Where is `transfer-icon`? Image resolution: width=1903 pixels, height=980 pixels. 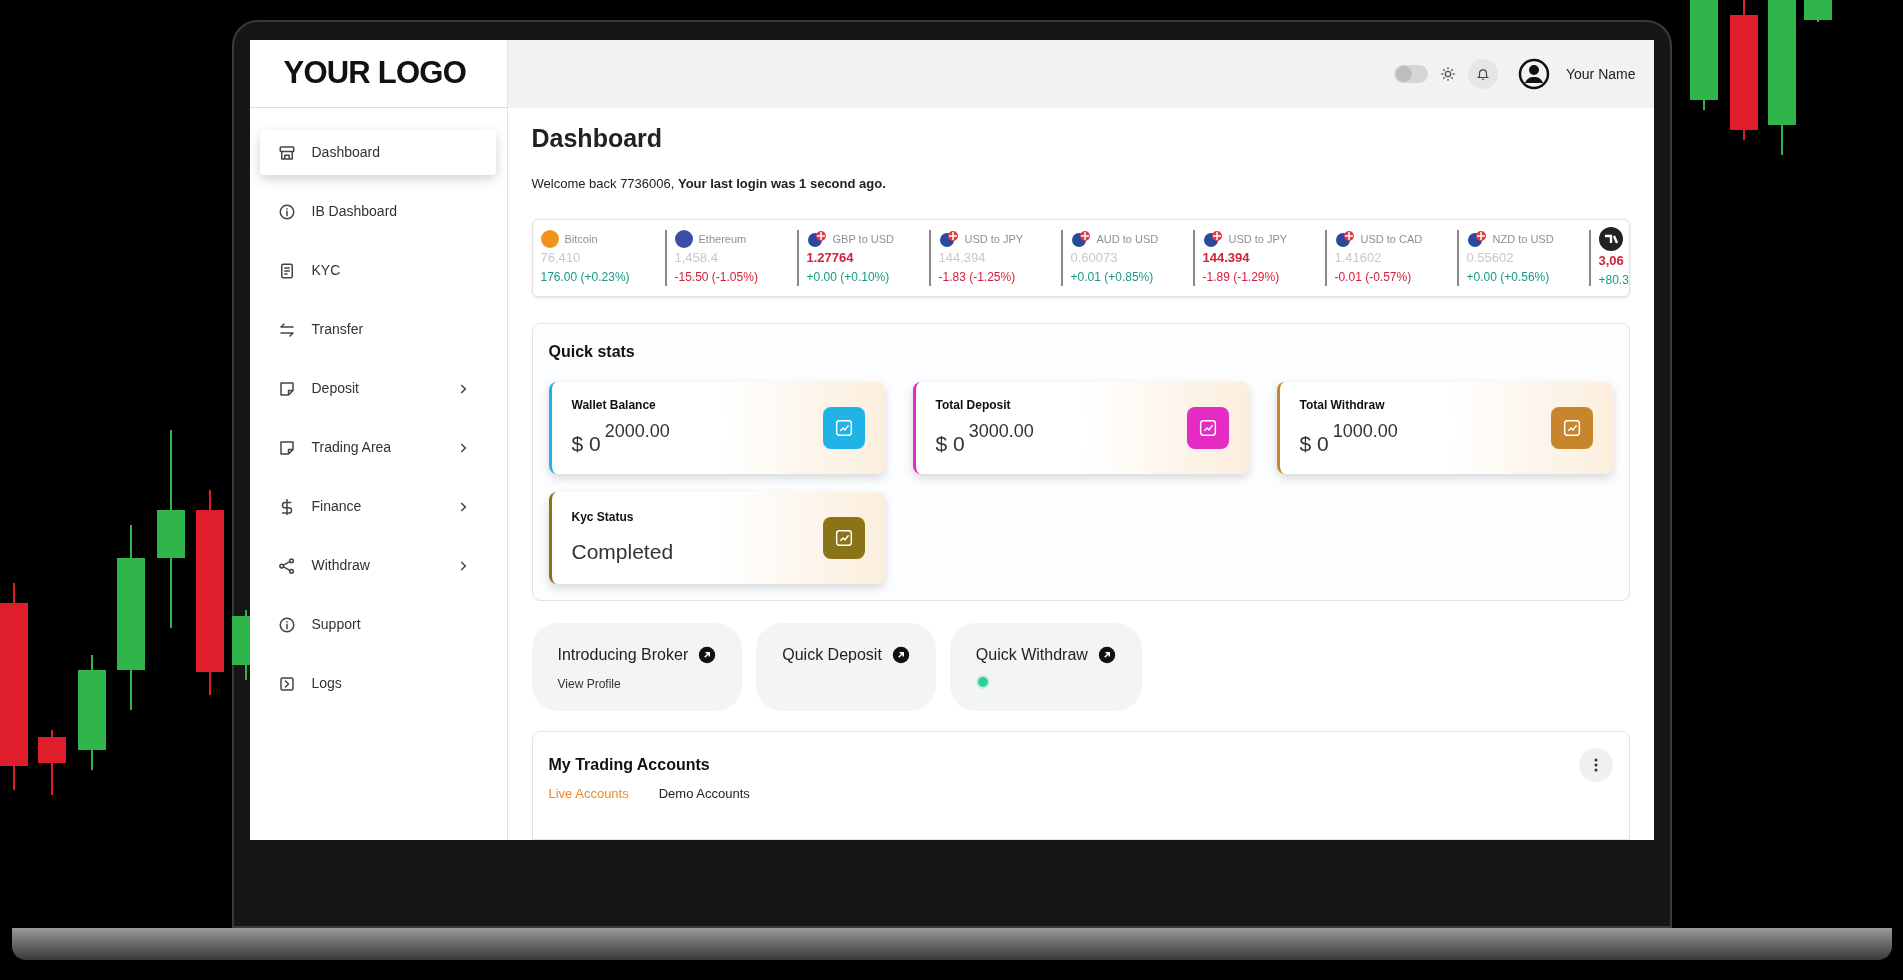
transfer-icon is located at coordinates (286, 329).